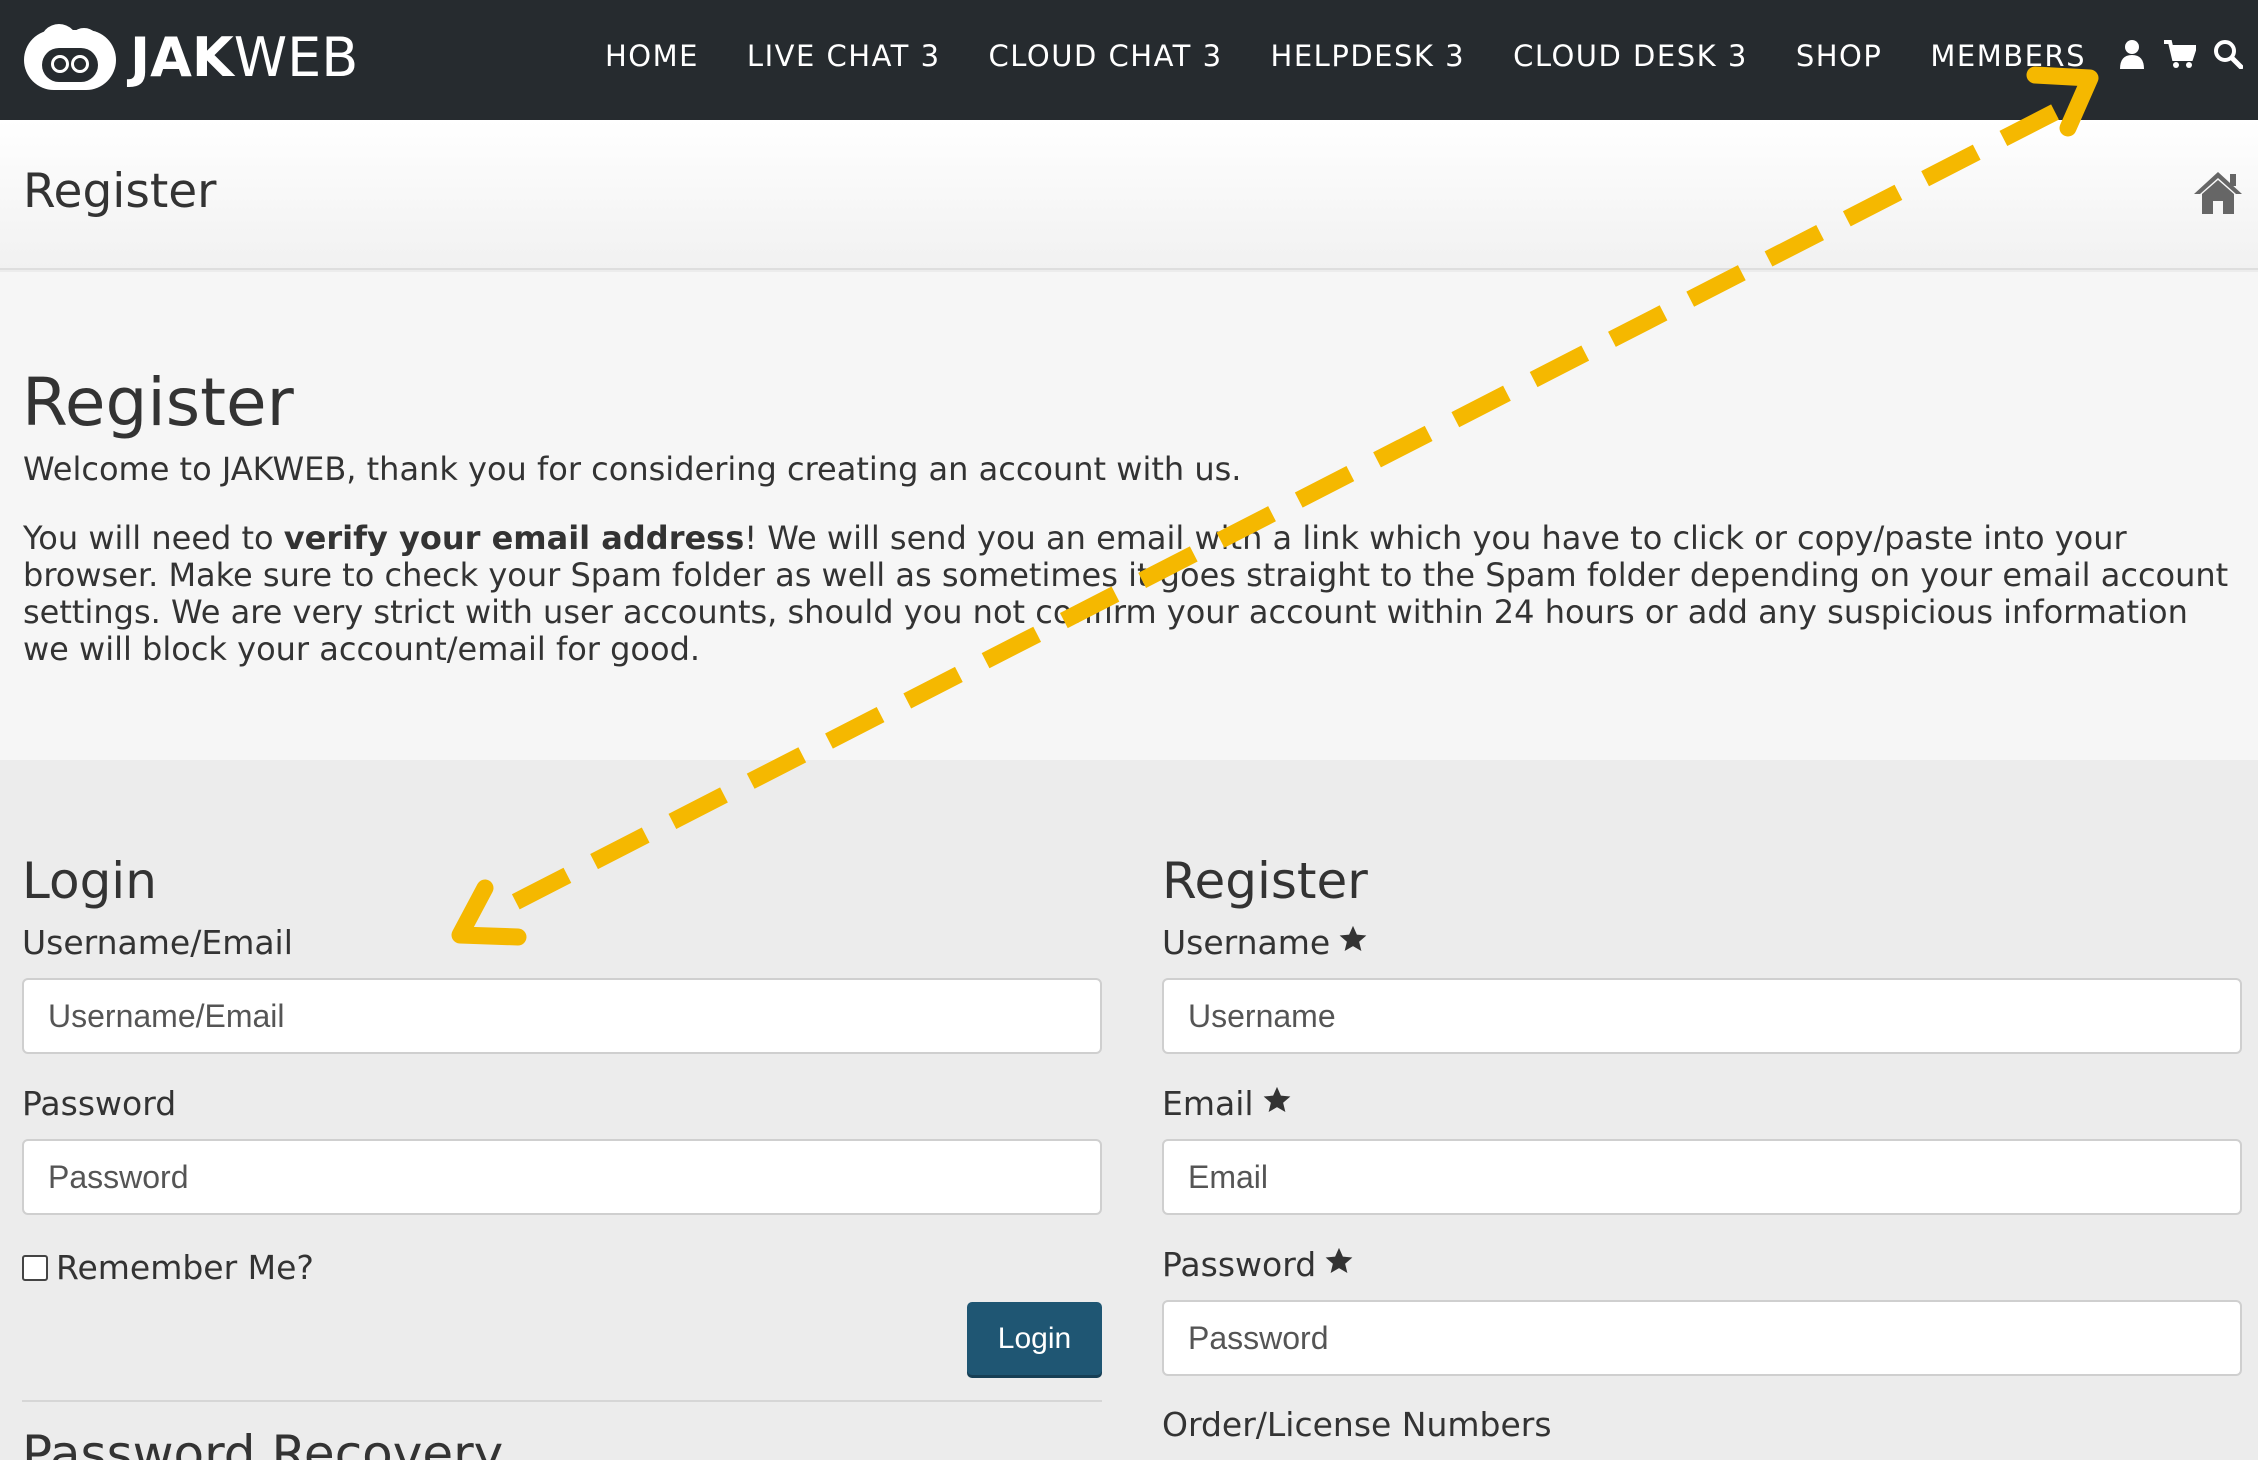 The width and height of the screenshot is (2258, 1460). What do you see at coordinates (1208, 1103) in the screenshot?
I see `register-email-label: Email` at bounding box center [1208, 1103].